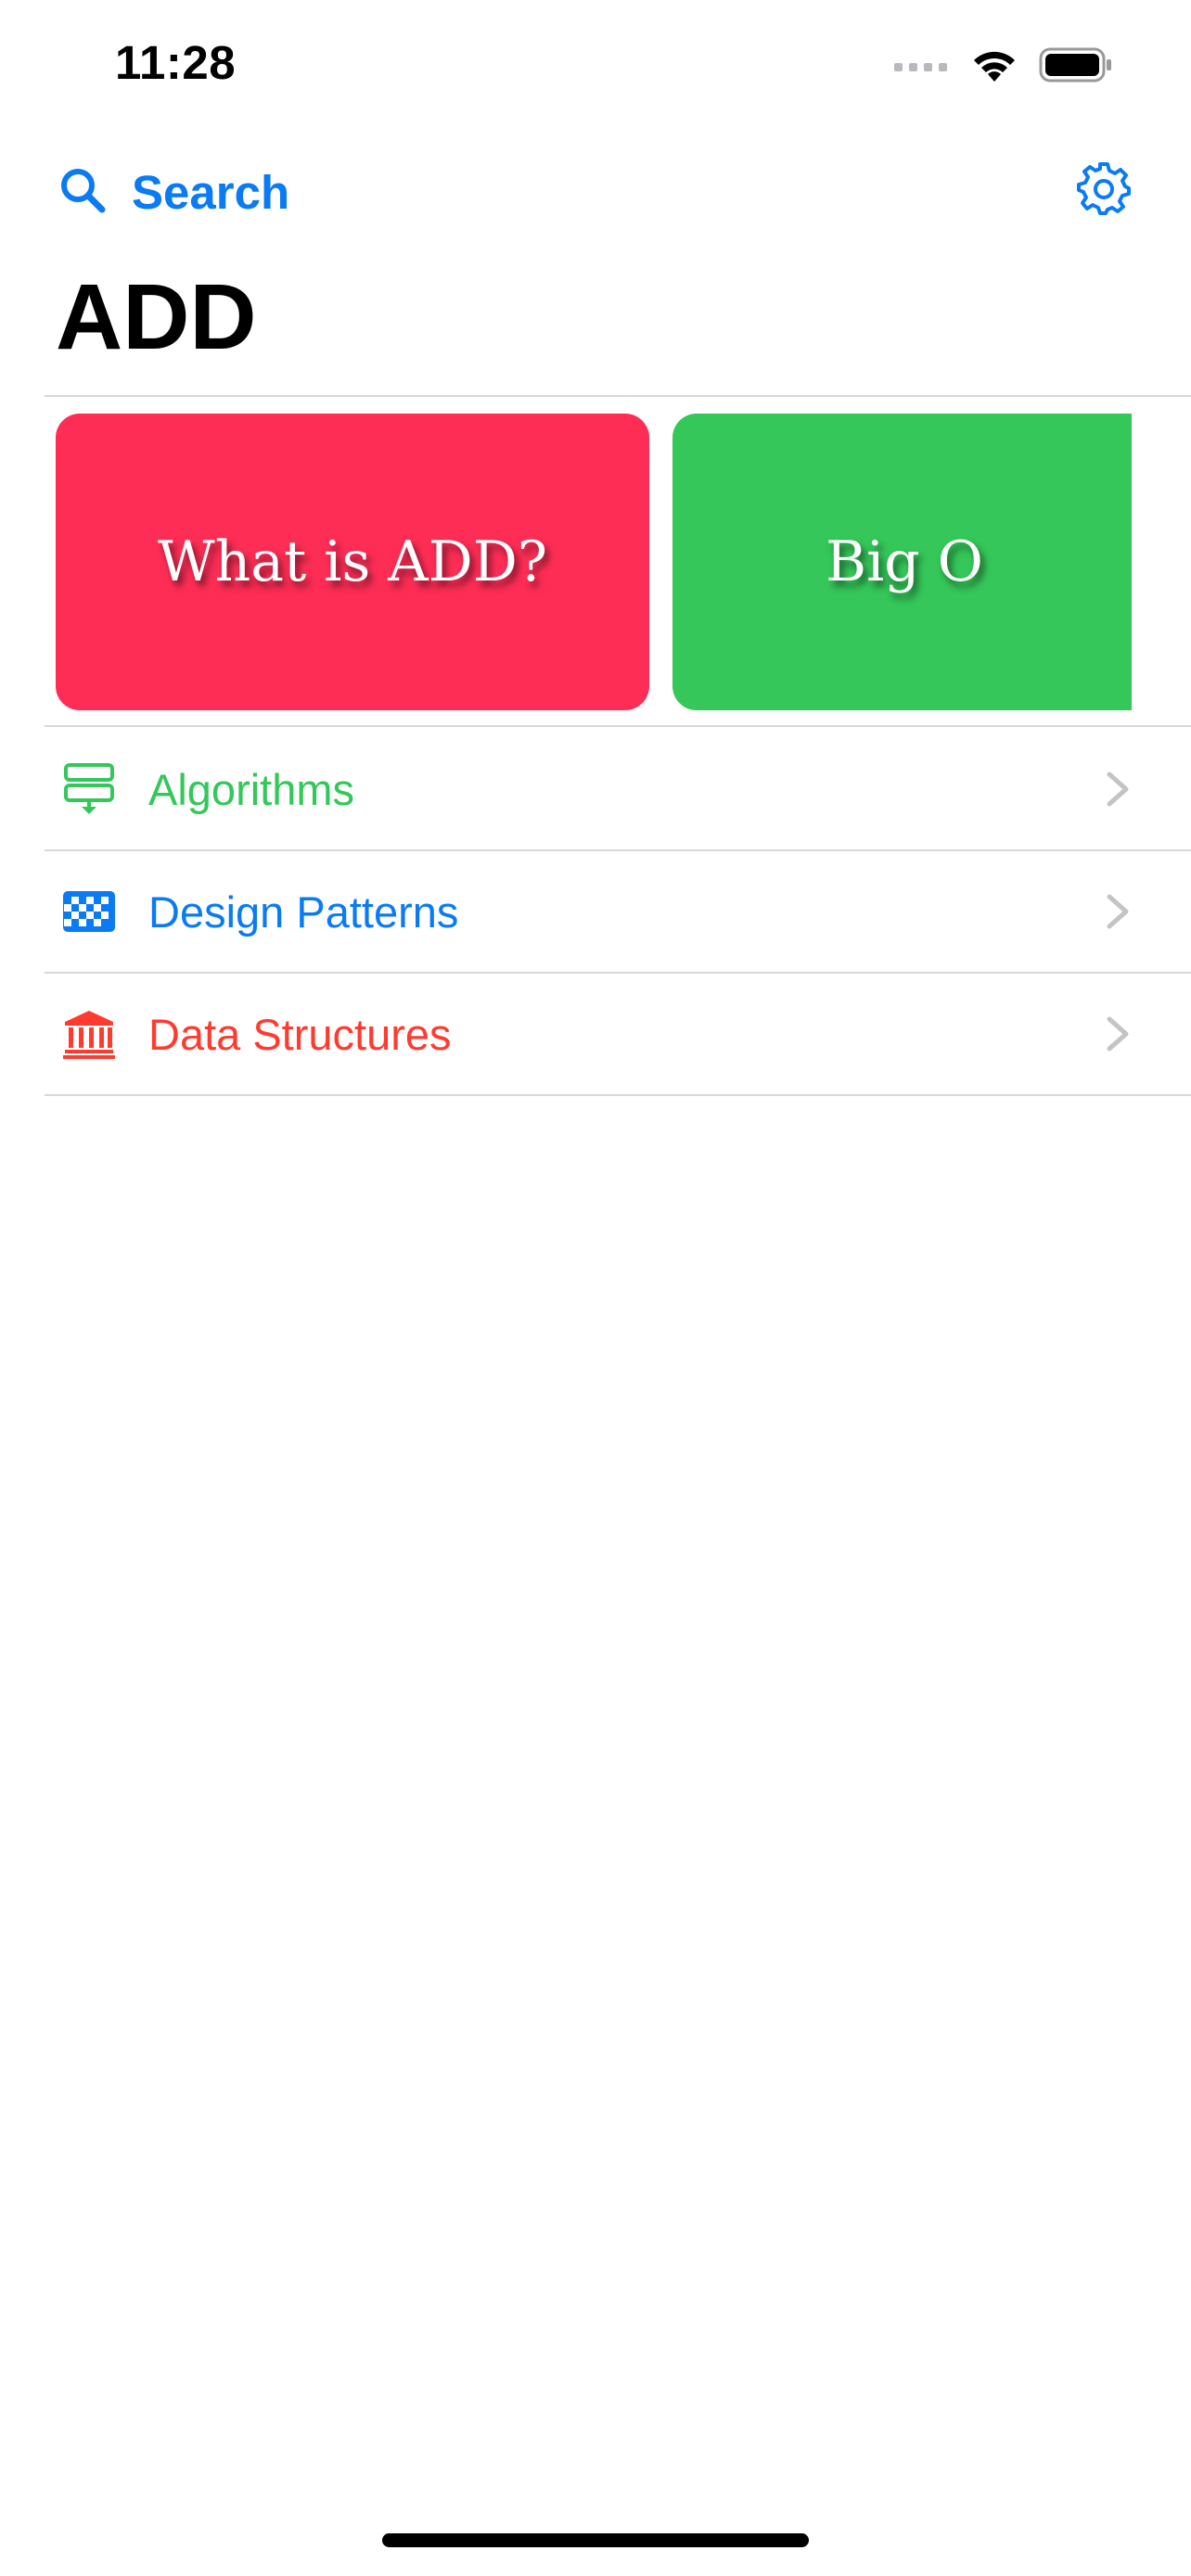  I want to click on search-icon, so click(83, 192).